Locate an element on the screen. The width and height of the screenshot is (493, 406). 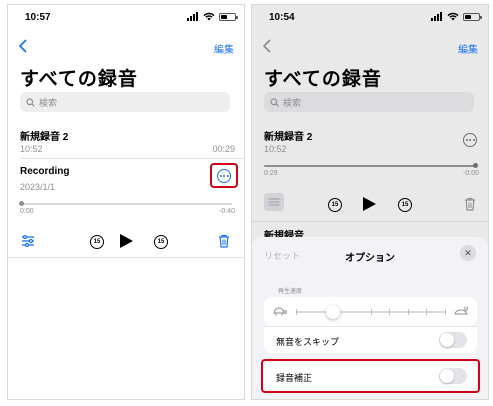
status-bar: 10:54 is located at coordinates (370, 16).